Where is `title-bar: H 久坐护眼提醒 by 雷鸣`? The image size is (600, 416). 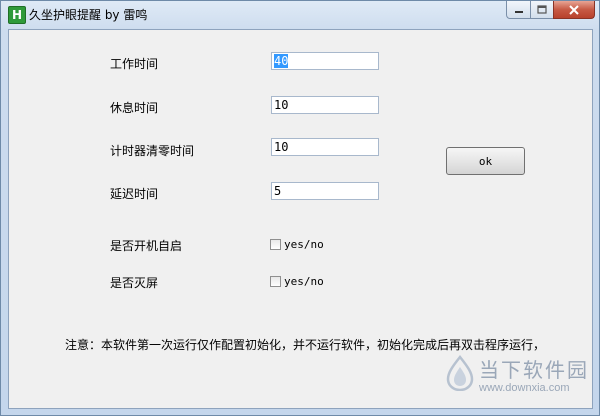
title-bar: H 久坐护眼提醒 by 雷鸣 is located at coordinates (300, 14).